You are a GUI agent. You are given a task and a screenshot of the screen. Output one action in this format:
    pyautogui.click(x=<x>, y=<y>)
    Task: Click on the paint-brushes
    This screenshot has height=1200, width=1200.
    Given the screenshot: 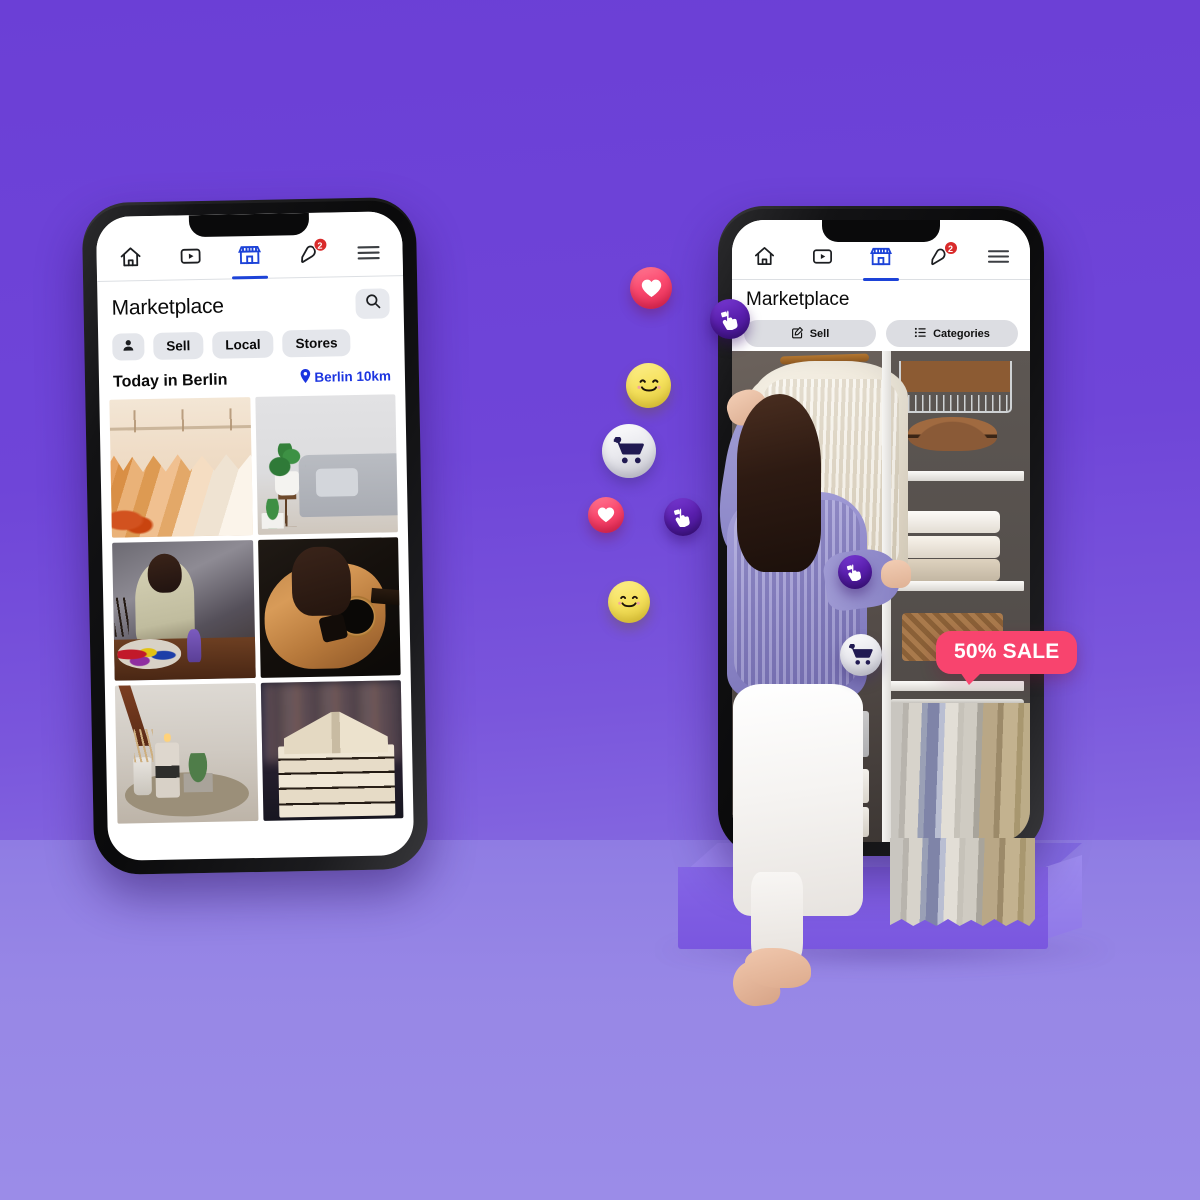 What is the action you would take?
    pyautogui.click(x=122, y=617)
    